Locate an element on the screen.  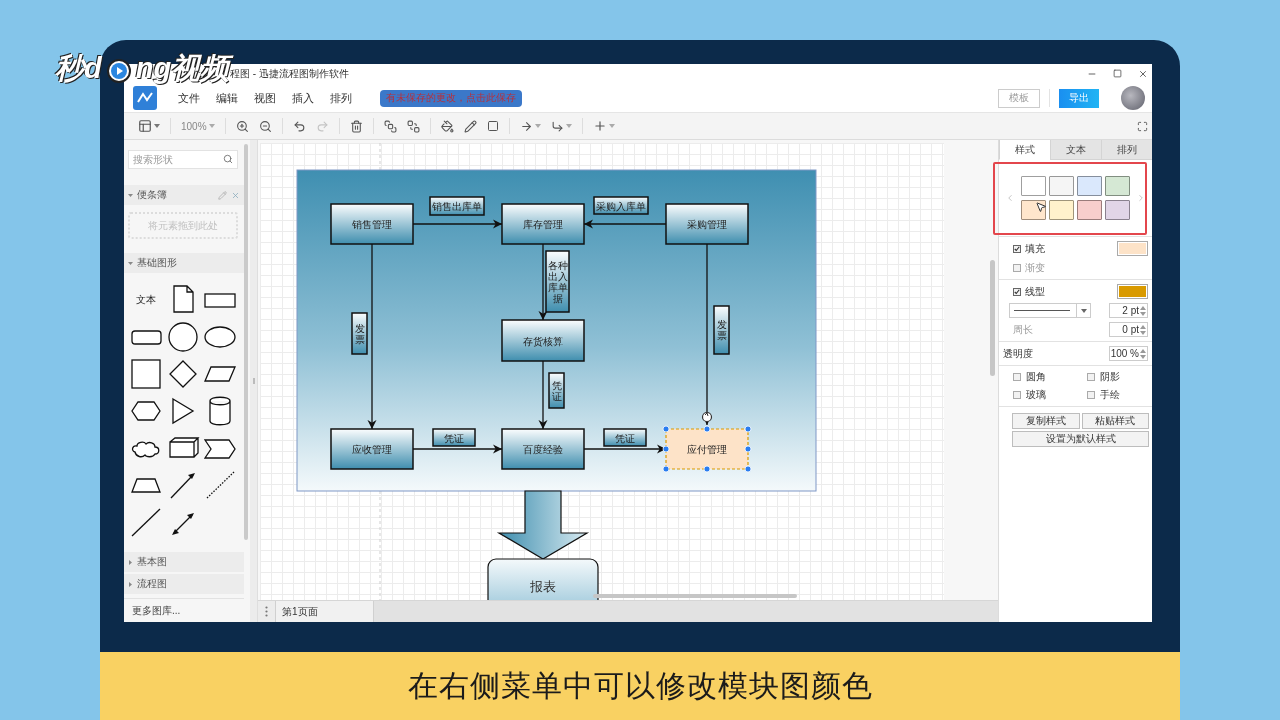
caption-text: 在右侧菜单中可以修改模块图颜色 is located at coordinates (640, 685).